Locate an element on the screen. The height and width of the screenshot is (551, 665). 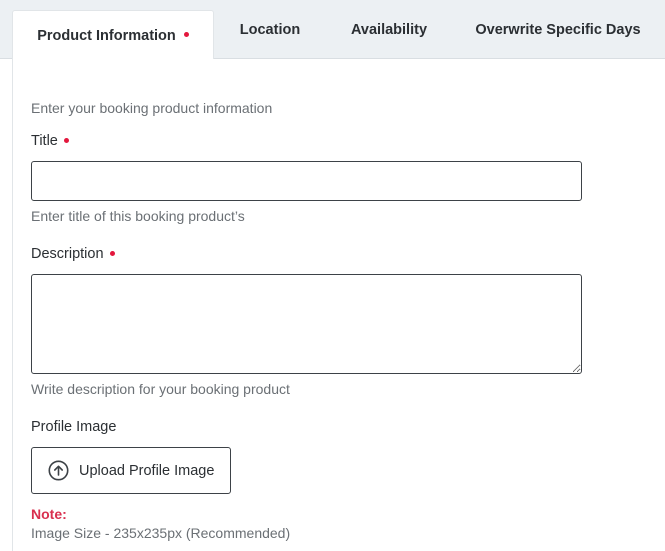
description-label-row: Description is located at coordinates (73, 254).